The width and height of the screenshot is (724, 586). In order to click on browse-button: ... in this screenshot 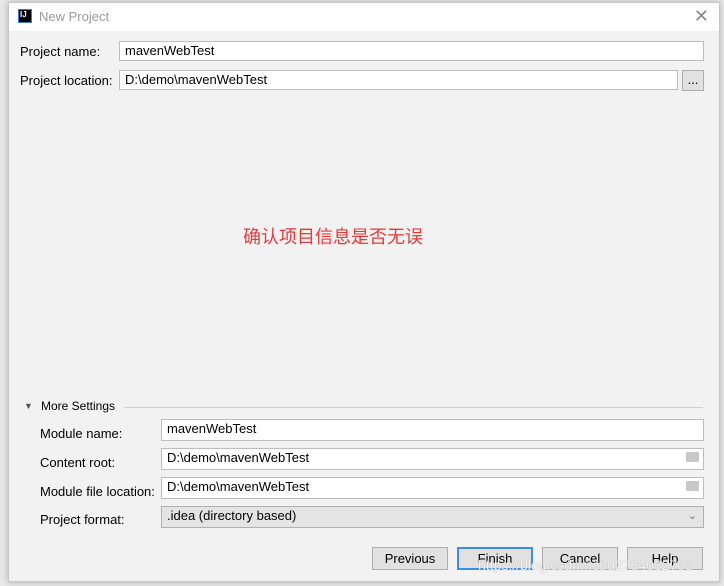, I will do `click(693, 80)`.